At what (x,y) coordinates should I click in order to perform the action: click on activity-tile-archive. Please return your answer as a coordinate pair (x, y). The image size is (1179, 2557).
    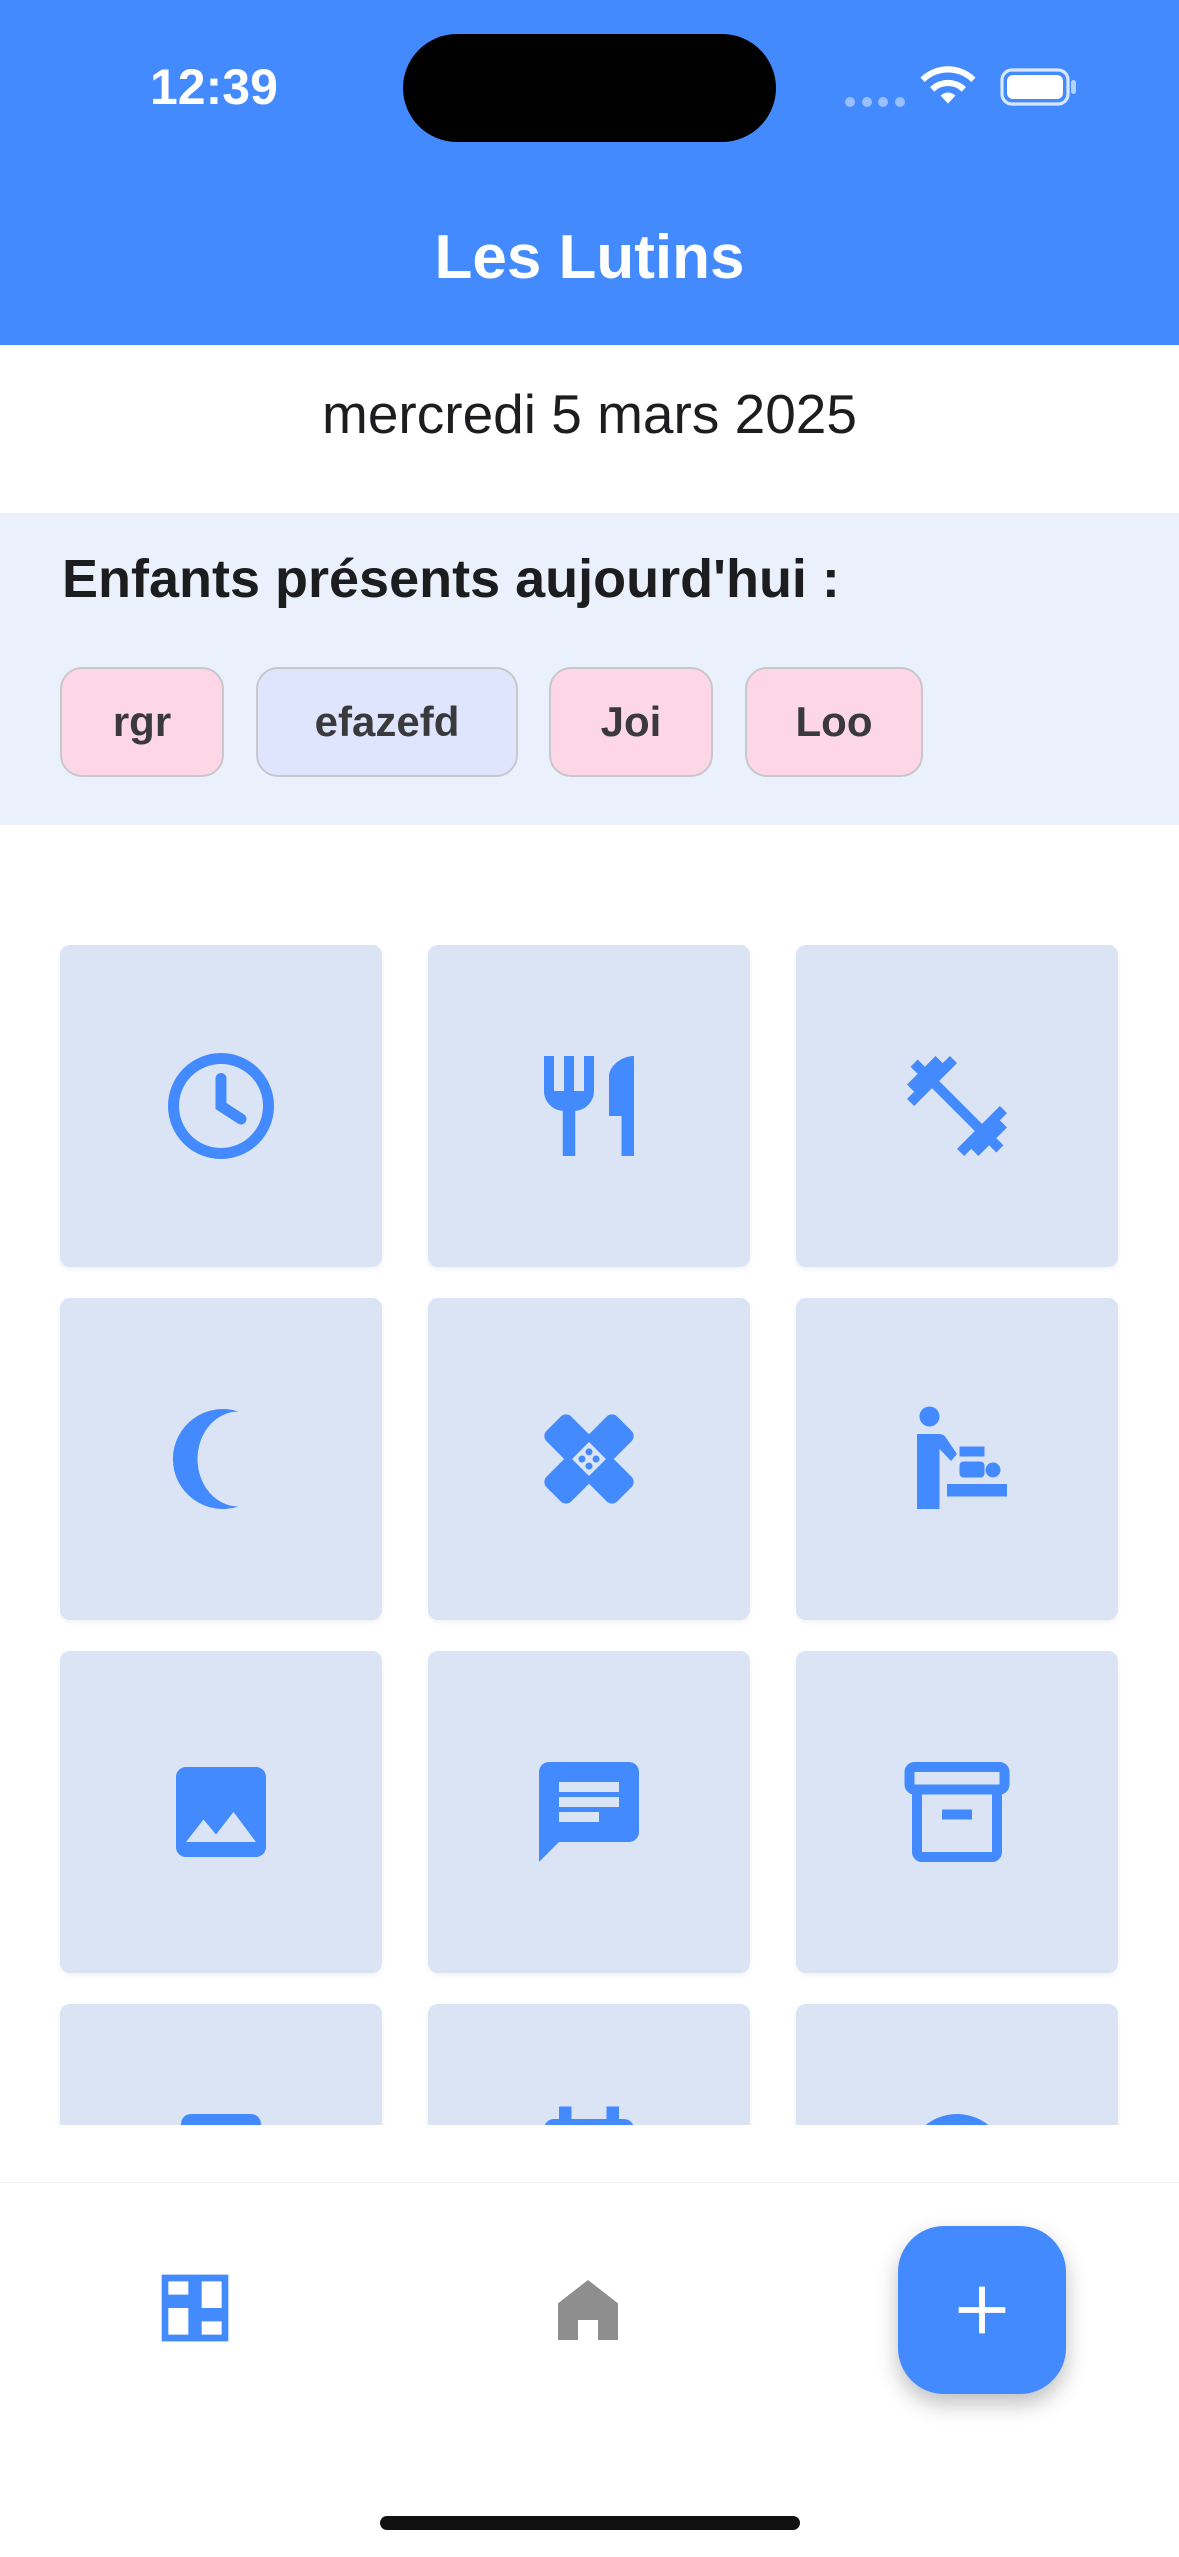
    Looking at the image, I should click on (957, 1812).